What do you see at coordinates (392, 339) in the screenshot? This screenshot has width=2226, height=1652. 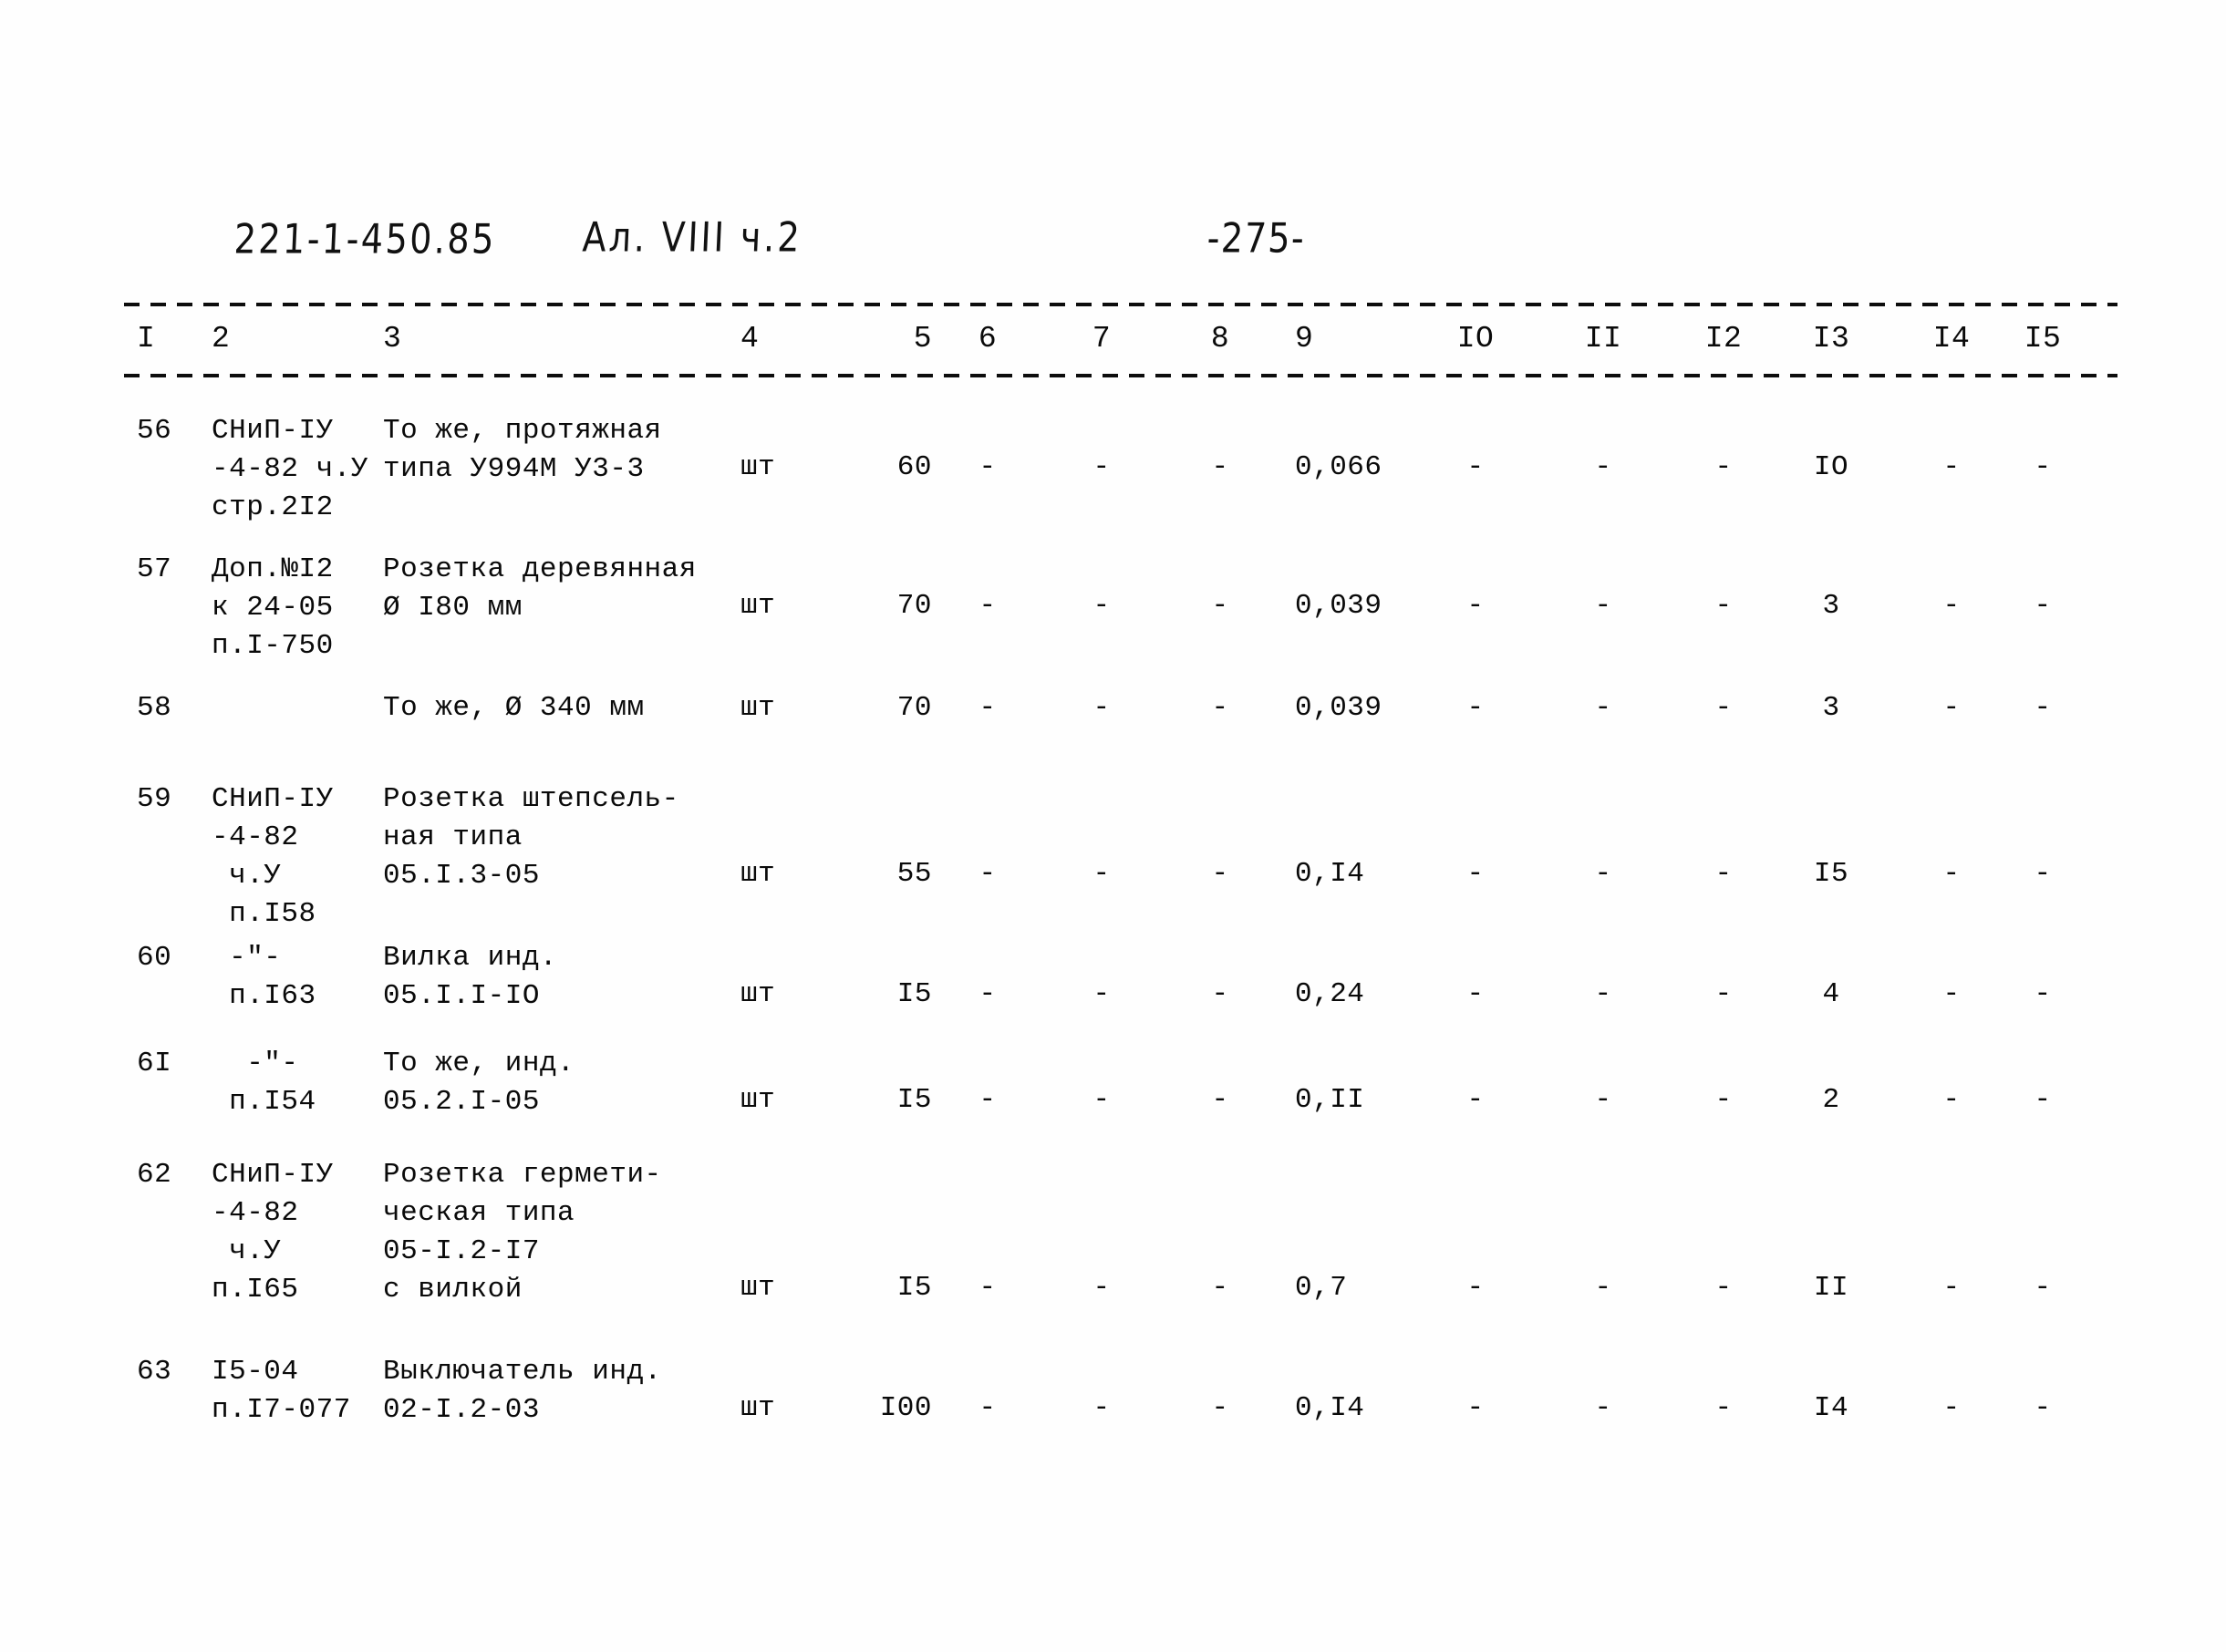 I see `column-header-3: 3` at bounding box center [392, 339].